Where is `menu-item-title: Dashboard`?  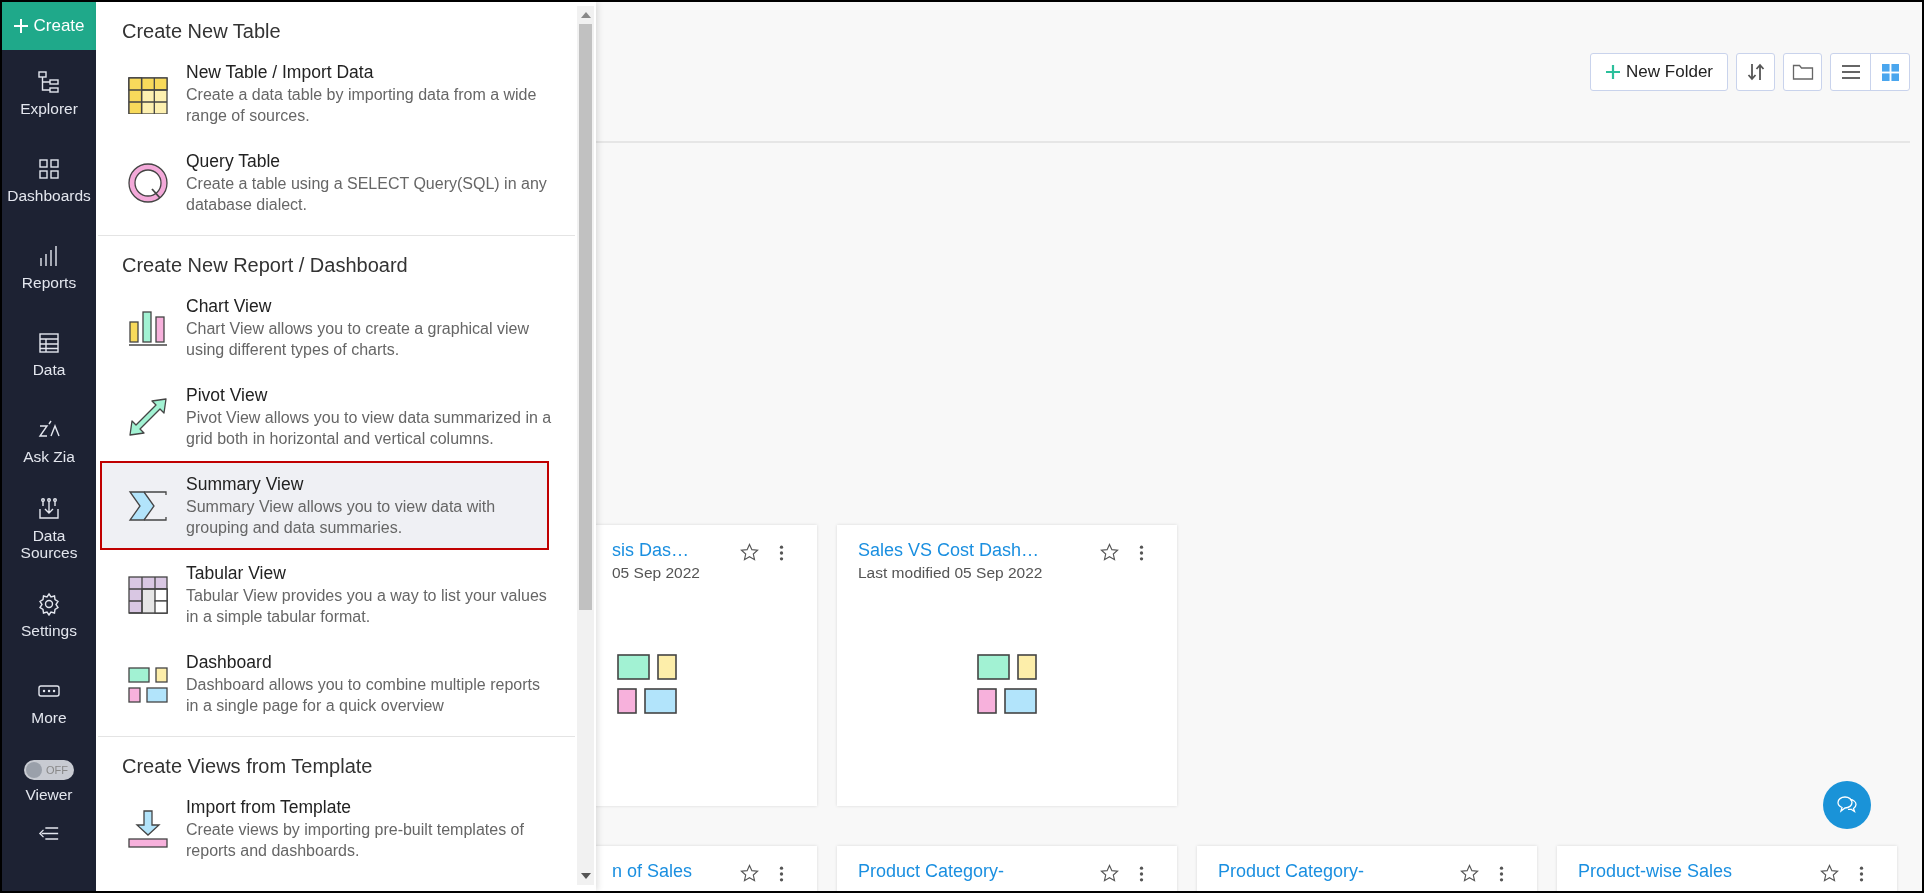 menu-item-title: Dashboard is located at coordinates (229, 662).